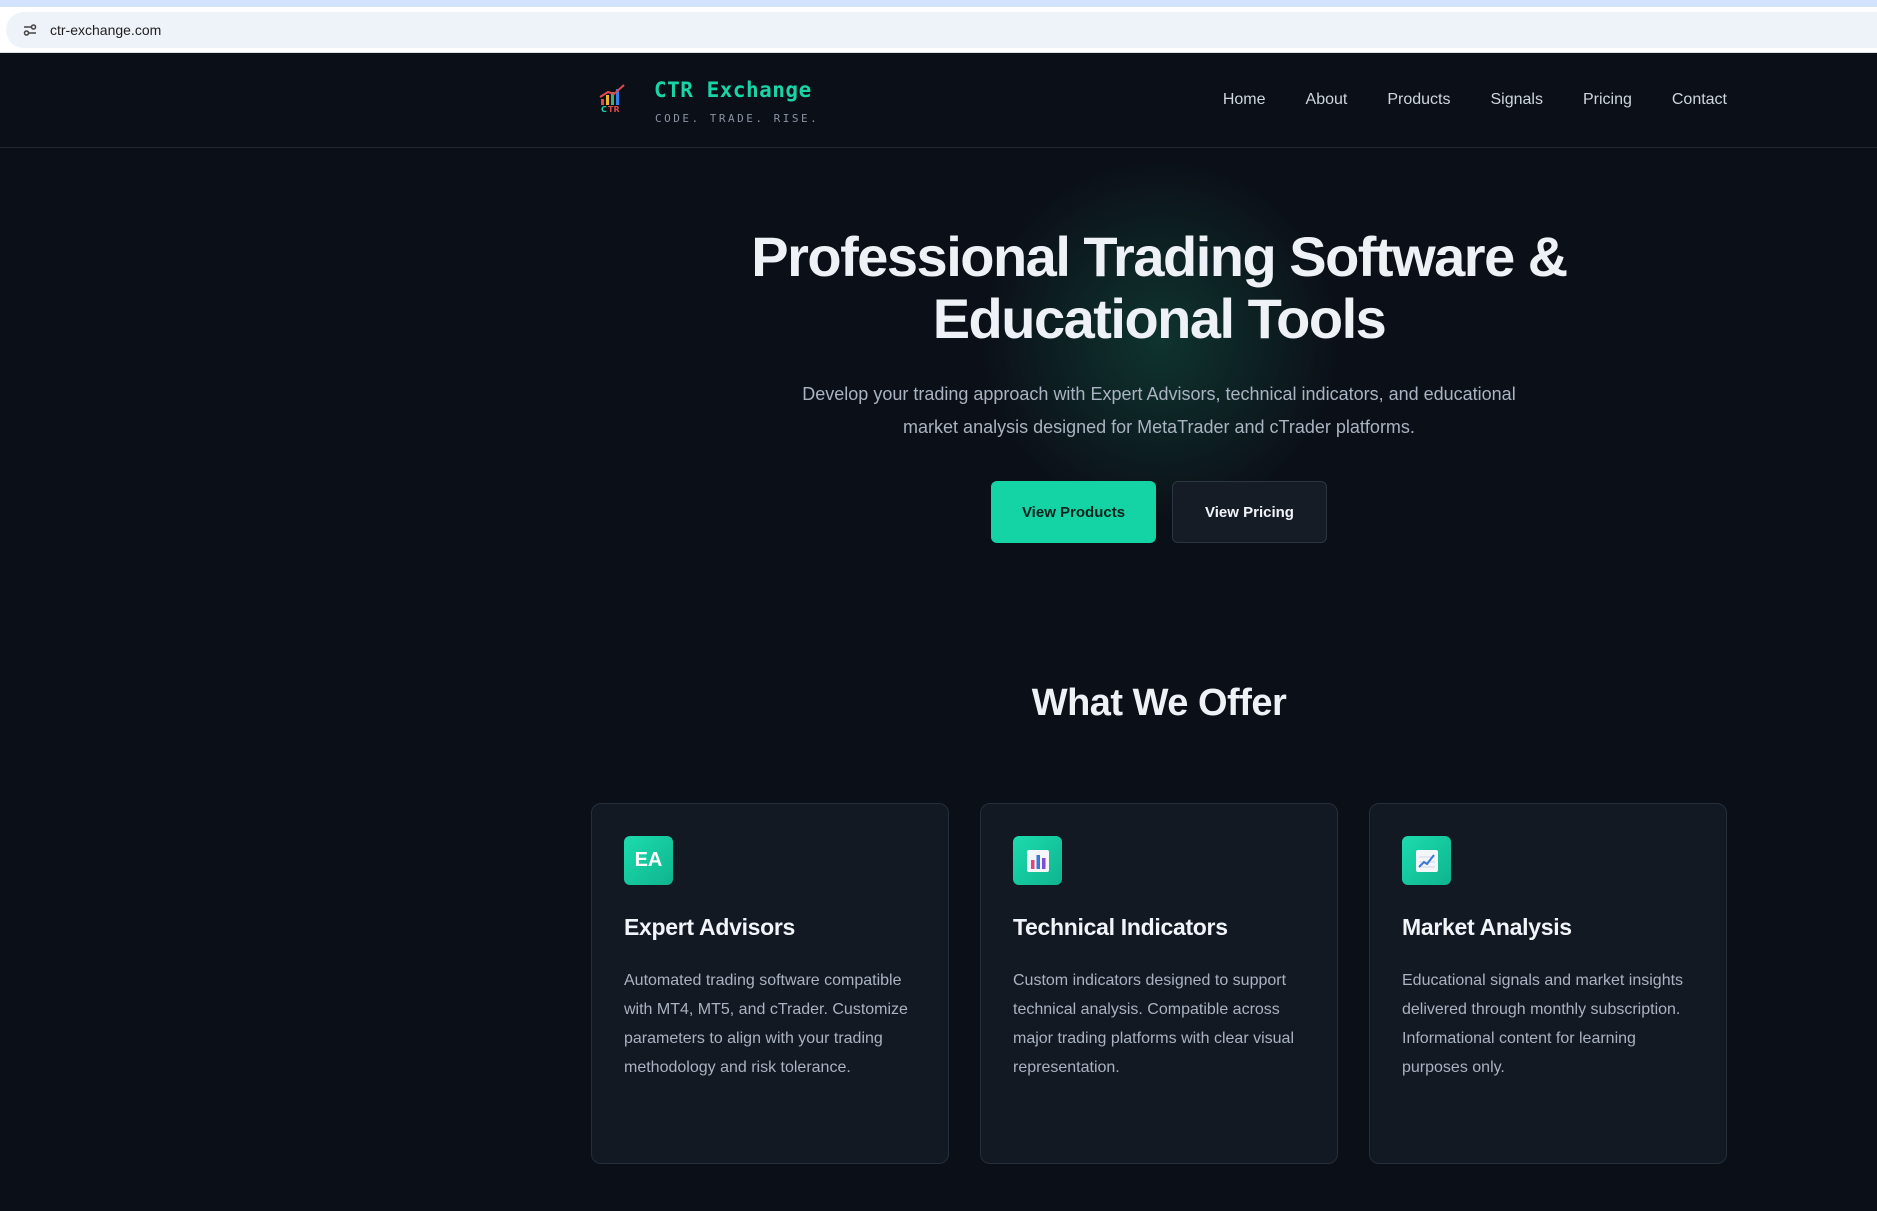 Image resolution: width=1877 pixels, height=1211 pixels. What do you see at coordinates (1159, 256) in the screenshot?
I see `hero-title-line1: Professional Trading Software &` at bounding box center [1159, 256].